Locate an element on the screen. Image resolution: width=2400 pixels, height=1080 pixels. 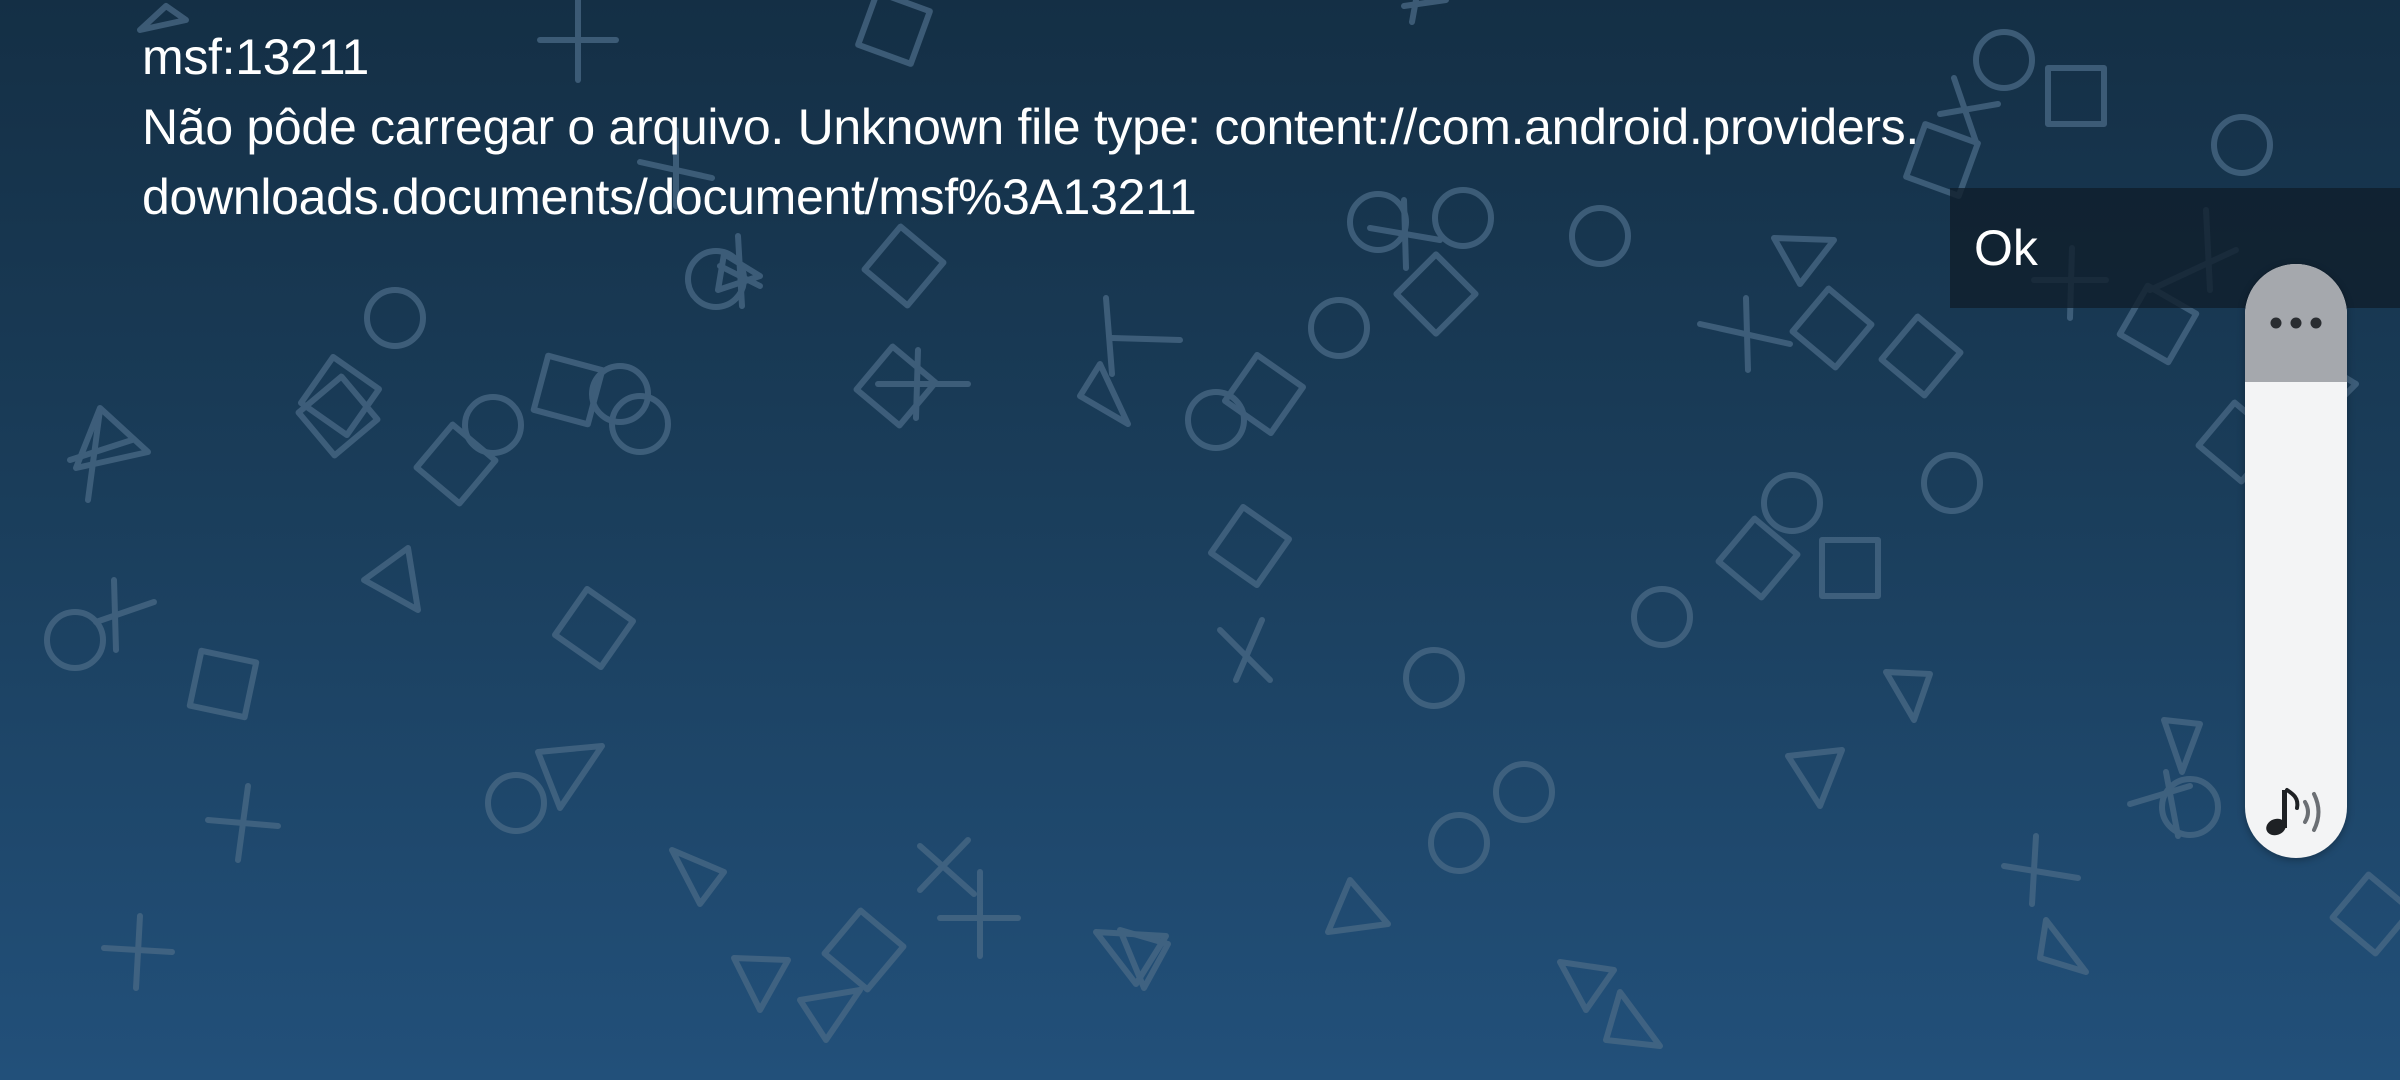
error-message-line-2: downloads.documents/document/msf%3A13211 is located at coordinates (669, 197).